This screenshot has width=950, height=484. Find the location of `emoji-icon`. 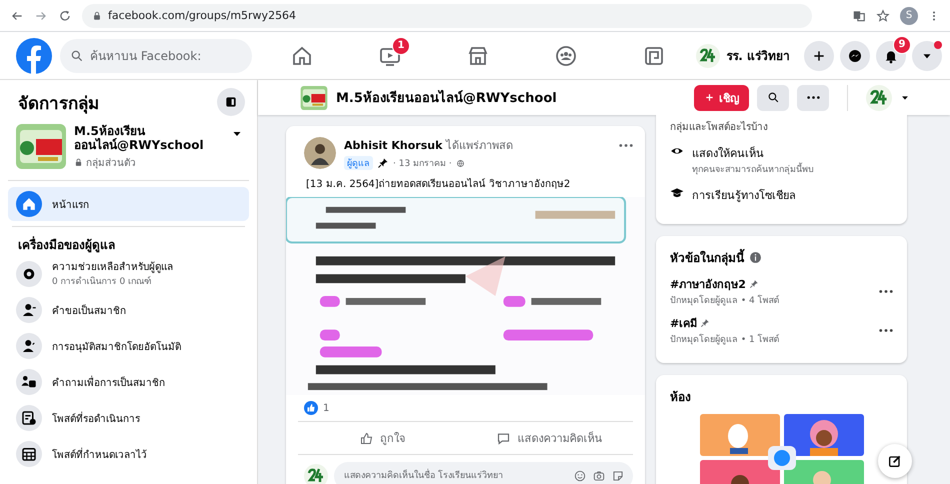

emoji-icon is located at coordinates (580, 476).